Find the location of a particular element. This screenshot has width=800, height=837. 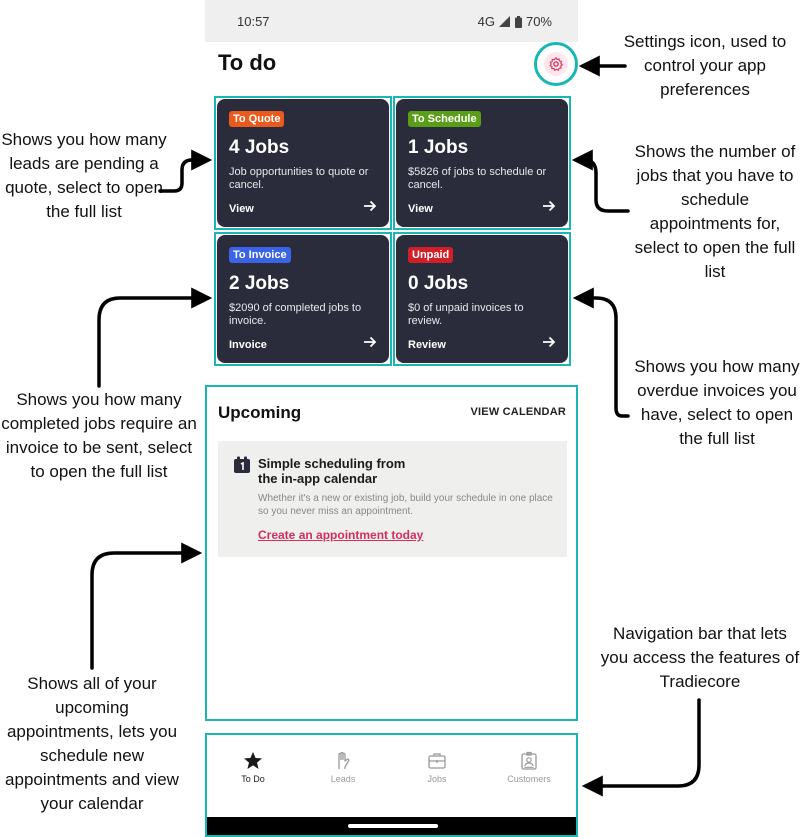

gear-icon is located at coordinates (556, 64).